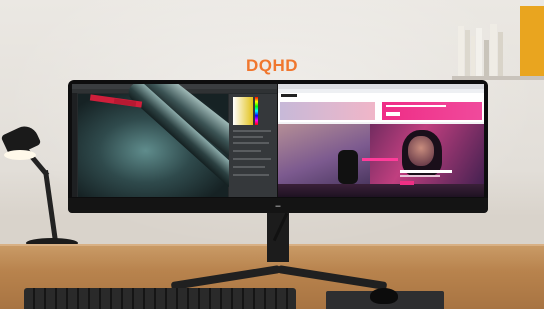  Describe the element at coordinates (243, 111) in the screenshot. I see `color-picker` at that location.